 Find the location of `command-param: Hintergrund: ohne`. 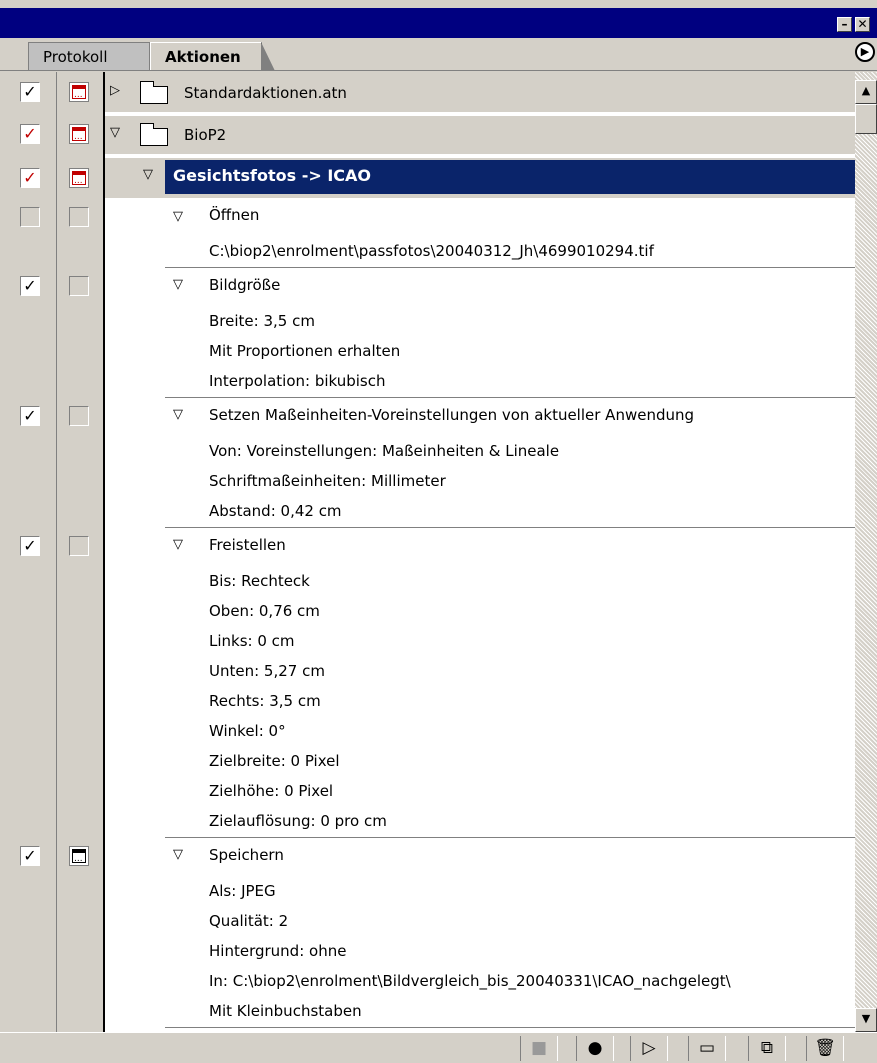

command-param: Hintergrund: ohne is located at coordinates (278, 951).